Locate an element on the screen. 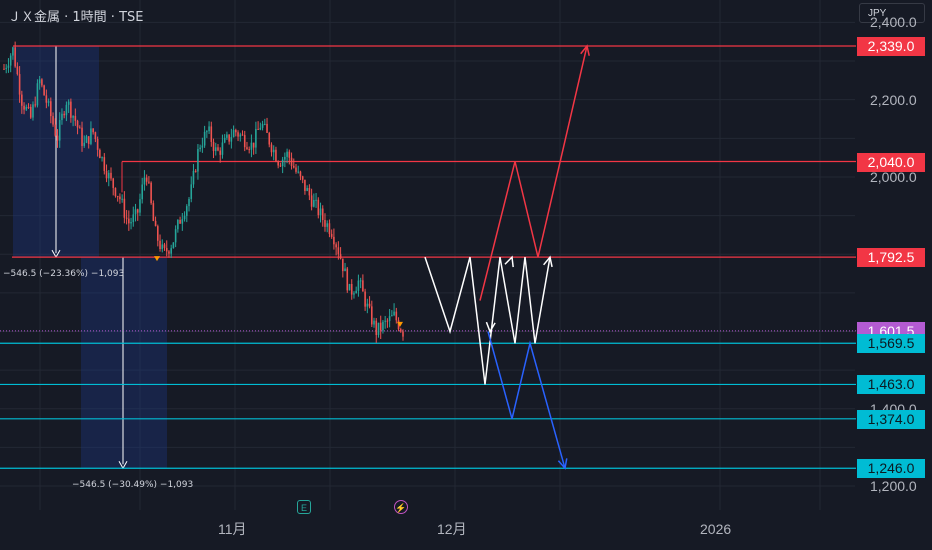 This screenshot has width=932, height=550. price-level-label: 1,792.5 is located at coordinates (891, 258).